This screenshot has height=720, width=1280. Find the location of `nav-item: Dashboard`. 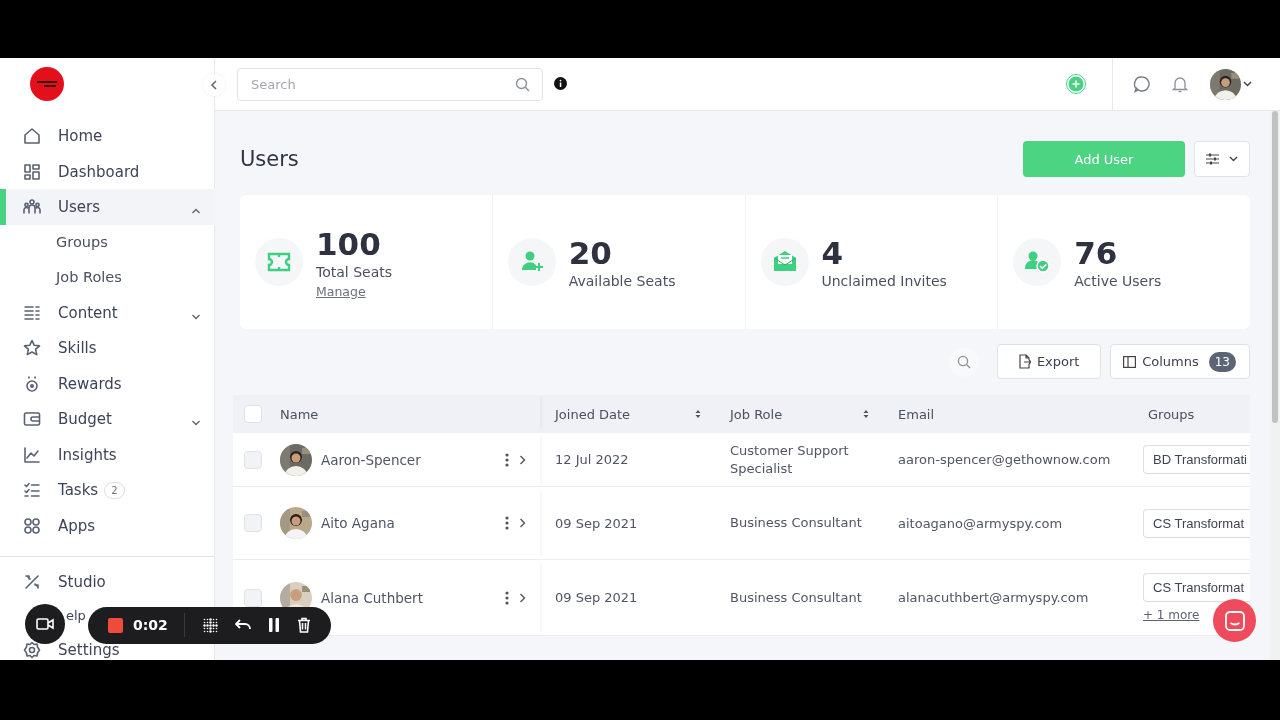

nav-item: Dashboard is located at coordinates (107, 171).